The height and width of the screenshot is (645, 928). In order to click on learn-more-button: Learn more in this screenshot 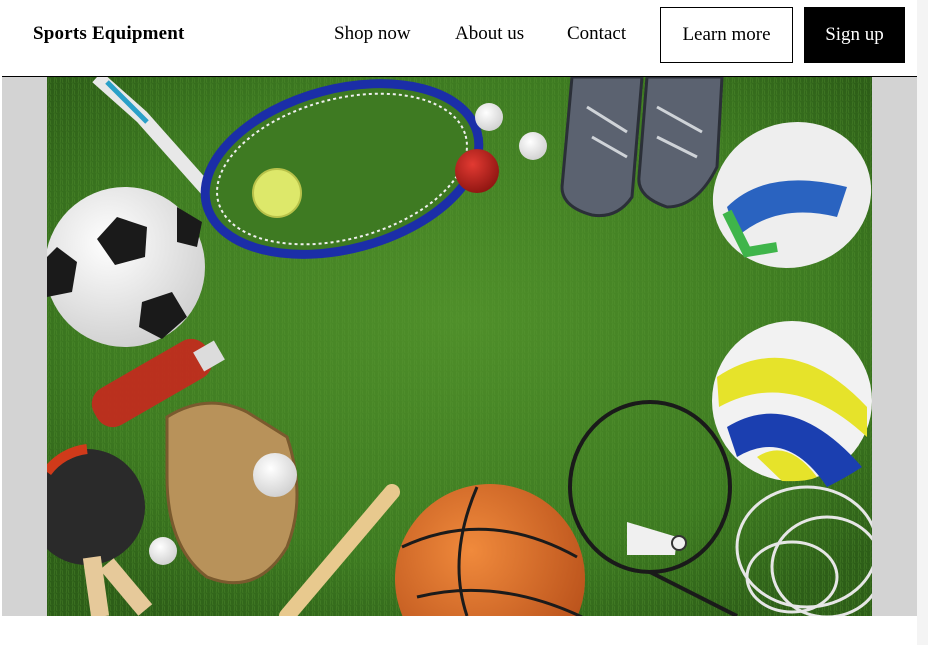, I will do `click(726, 35)`.